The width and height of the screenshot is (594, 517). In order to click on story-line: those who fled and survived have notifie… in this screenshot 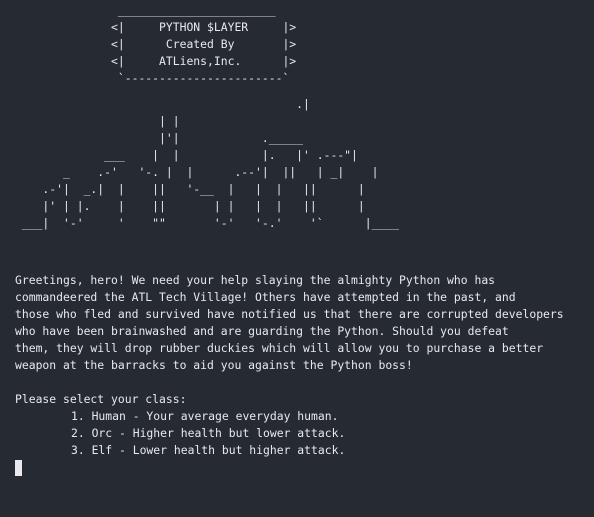, I will do `click(289, 314)`.